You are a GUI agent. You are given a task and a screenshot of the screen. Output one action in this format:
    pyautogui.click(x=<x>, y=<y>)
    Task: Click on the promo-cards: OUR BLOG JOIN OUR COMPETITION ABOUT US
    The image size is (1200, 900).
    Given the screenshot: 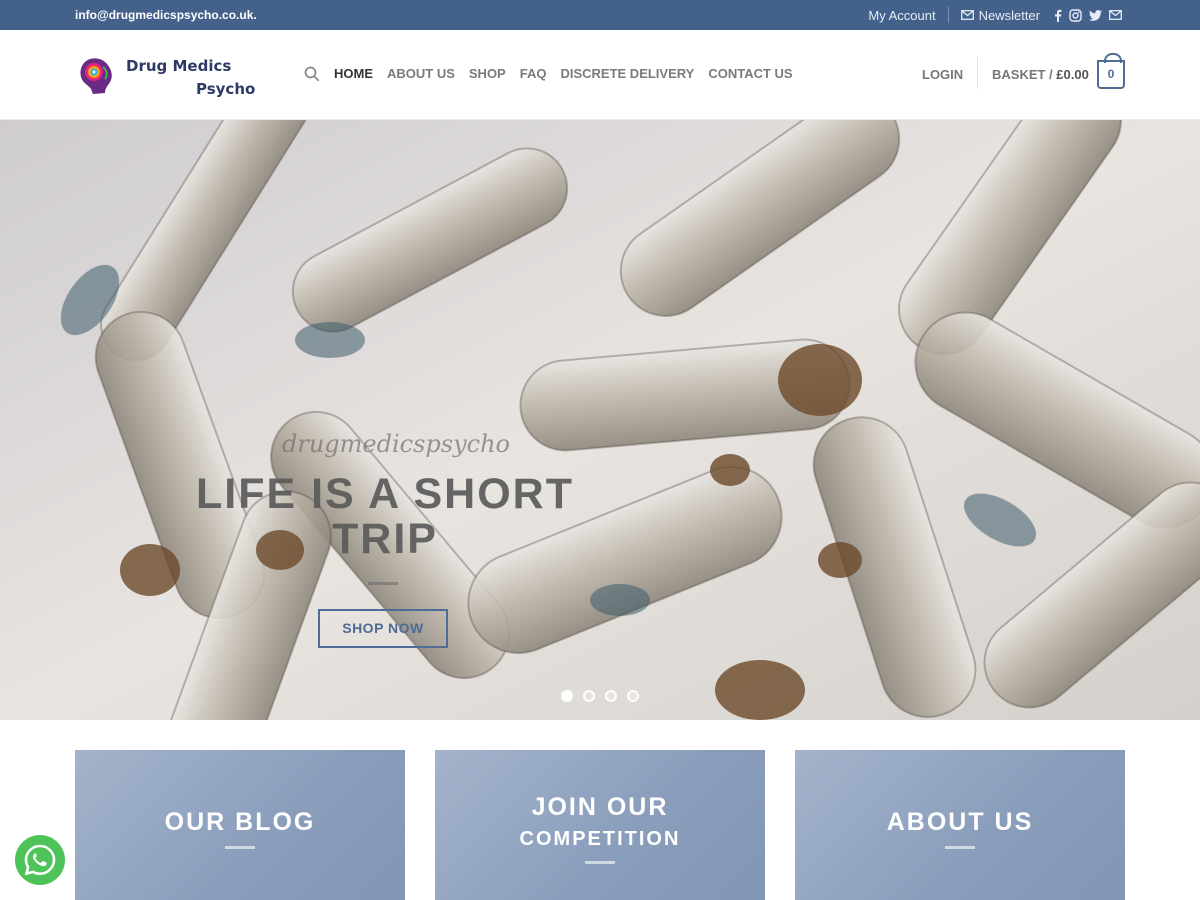 What is the action you would take?
    pyautogui.click(x=600, y=825)
    